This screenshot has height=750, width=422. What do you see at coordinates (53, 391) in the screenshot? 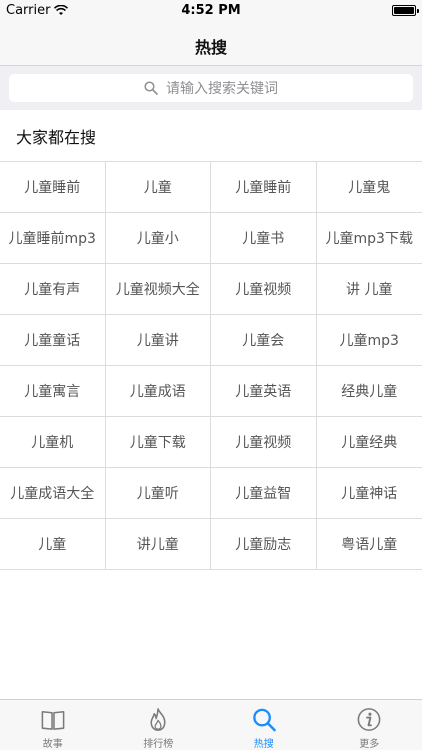
I see `hot-search-keyword: 儿童寓言` at bounding box center [53, 391].